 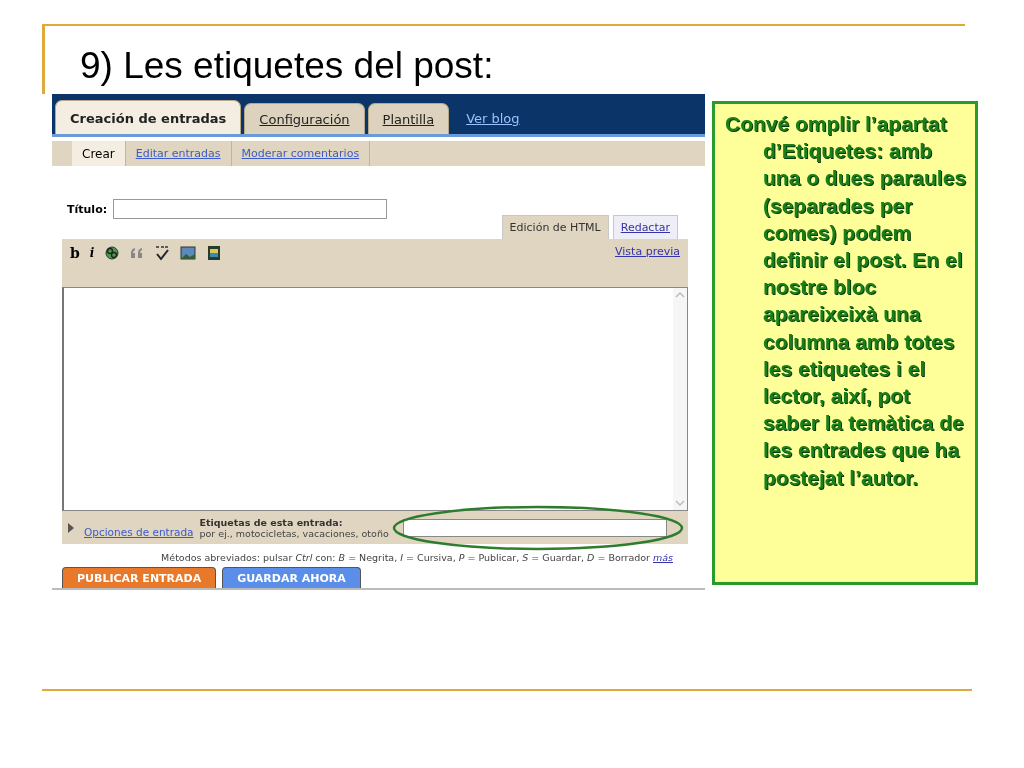 What do you see at coordinates (148, 117) in the screenshot?
I see `main-tab: Creación de entradas` at bounding box center [148, 117].